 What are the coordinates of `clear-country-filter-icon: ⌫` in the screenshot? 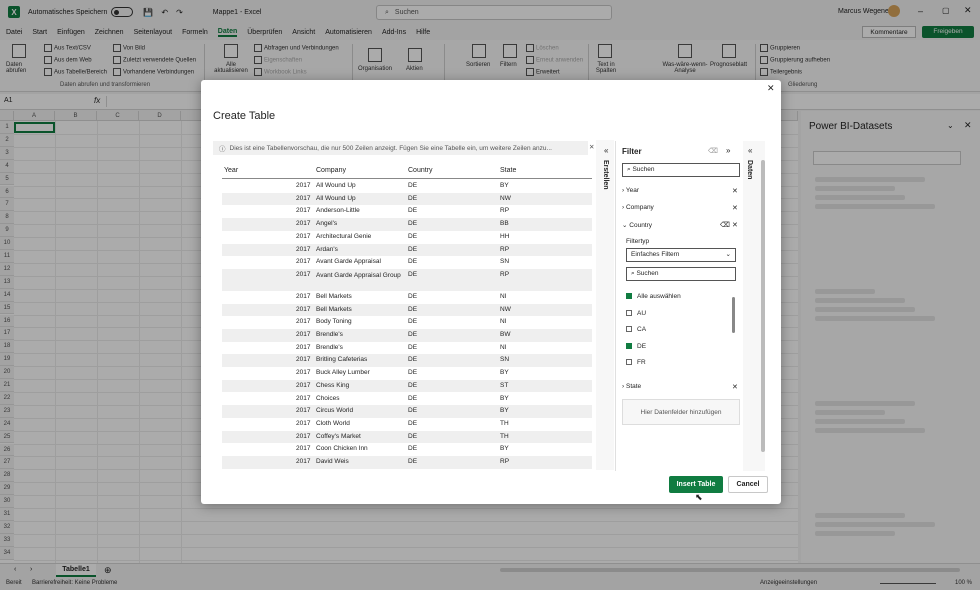 It's located at (725, 225).